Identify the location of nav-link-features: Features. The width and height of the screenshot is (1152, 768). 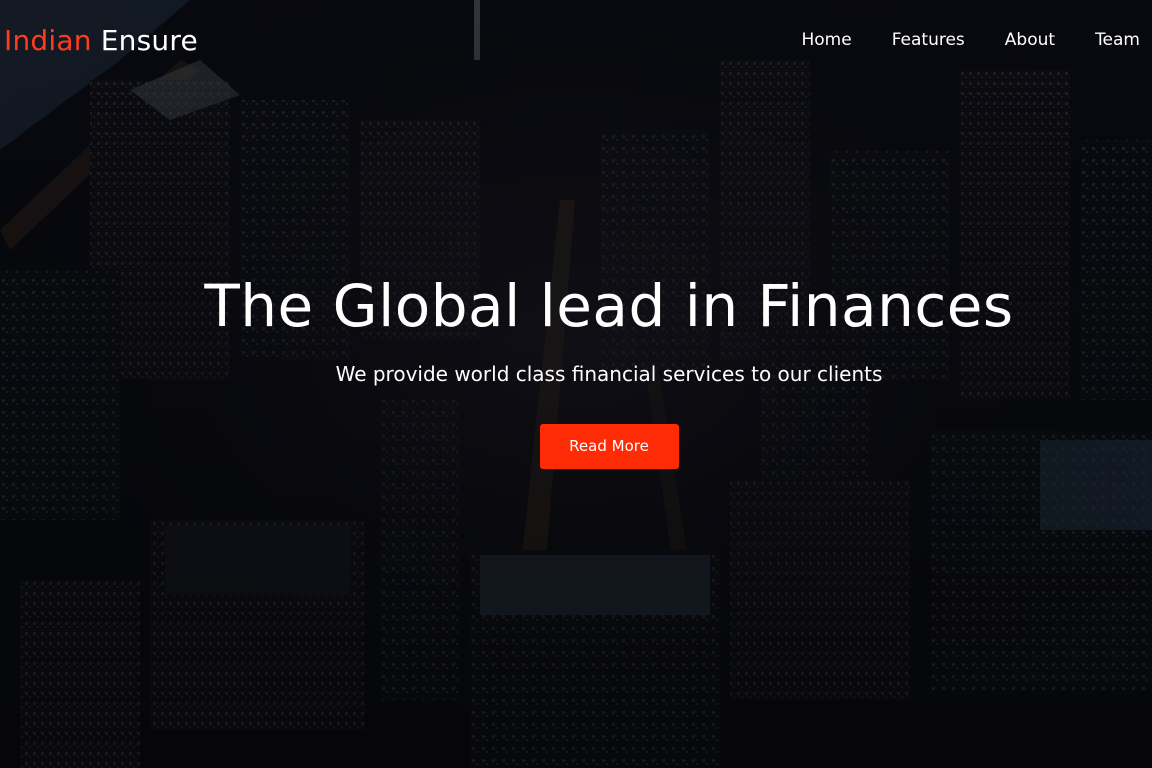
(928, 40).